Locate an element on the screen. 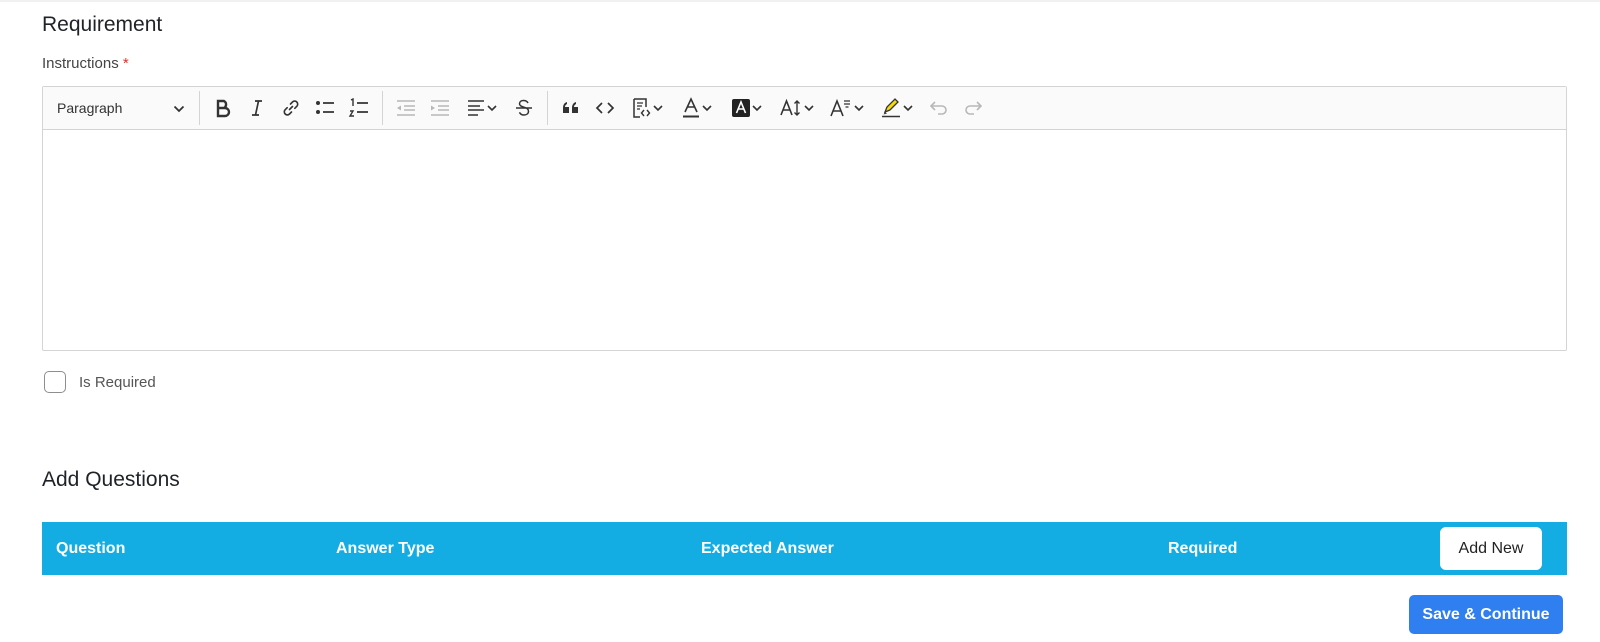  redo-icon is located at coordinates (973, 108).